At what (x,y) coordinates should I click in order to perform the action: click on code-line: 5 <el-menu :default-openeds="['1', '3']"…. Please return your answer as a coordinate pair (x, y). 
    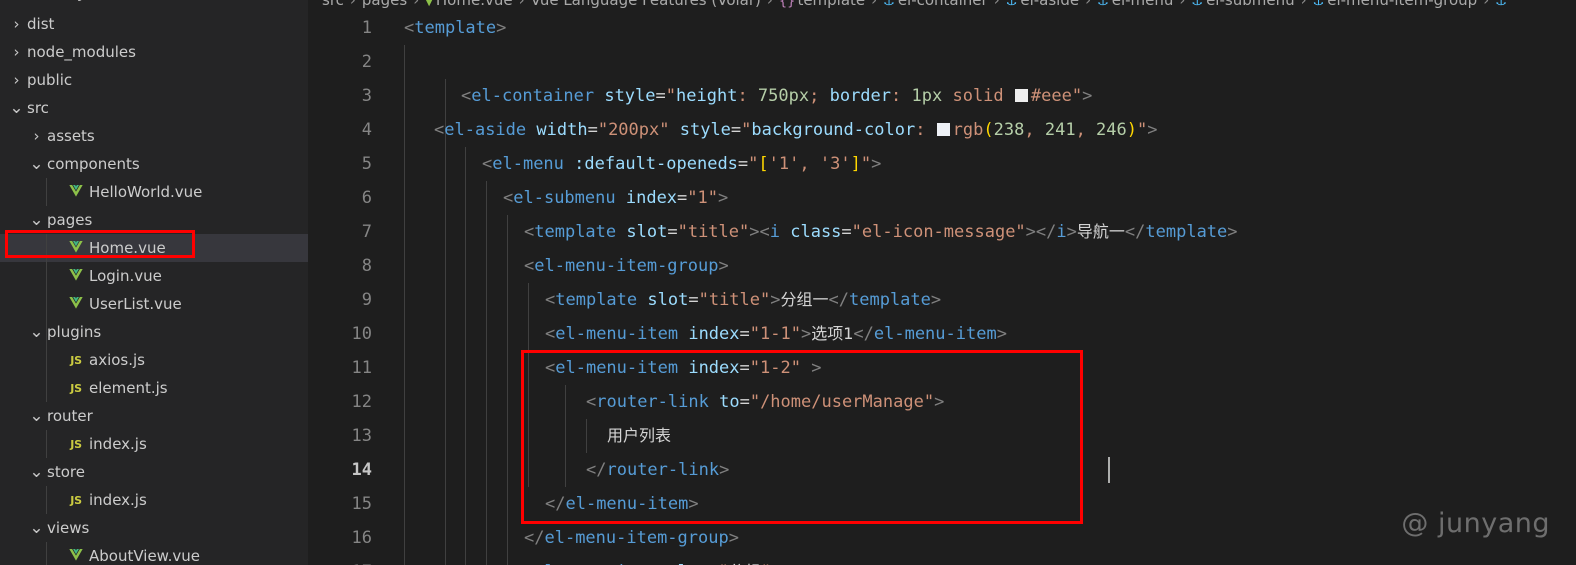
    Looking at the image, I should click on (942, 164).